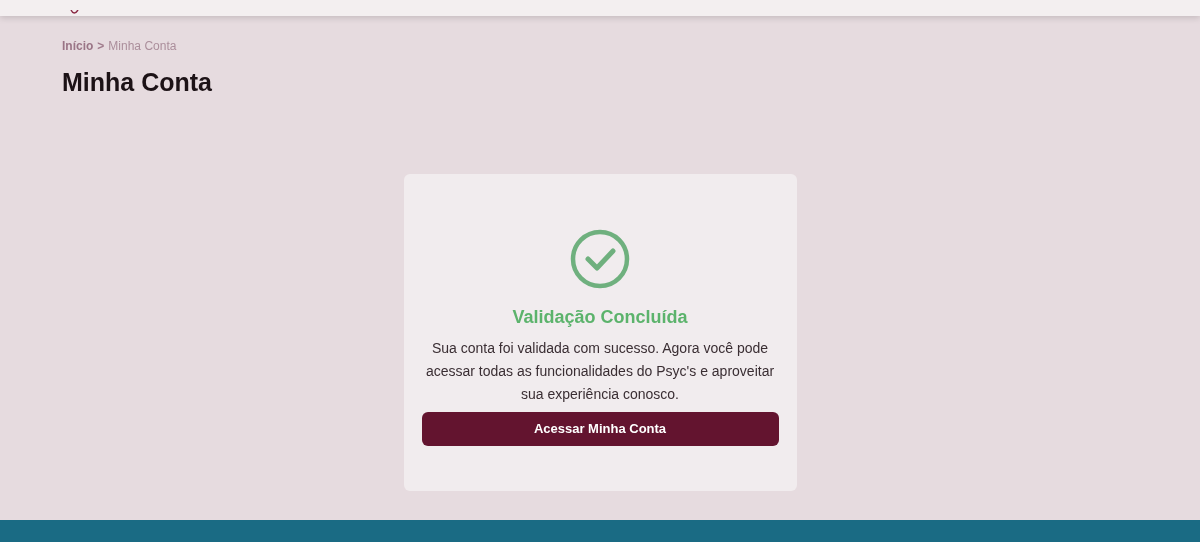 The height and width of the screenshot is (542, 1200). Describe the element at coordinates (600, 429) in the screenshot. I see `account-button: Acessar Minha Conta` at that location.